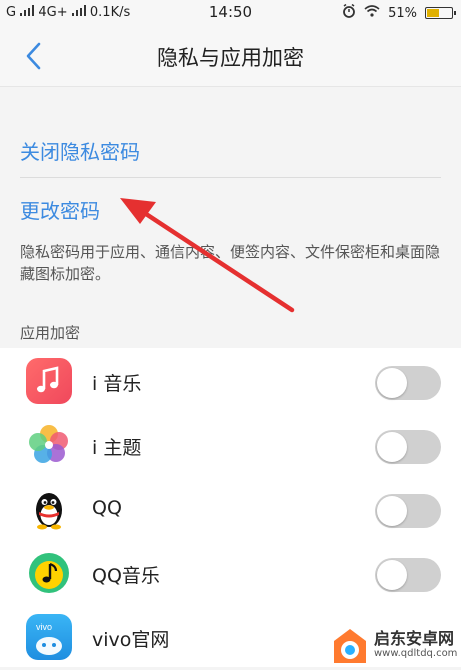  Describe the element at coordinates (402, 13) in the screenshot. I see `battery-percent: 51%` at that location.